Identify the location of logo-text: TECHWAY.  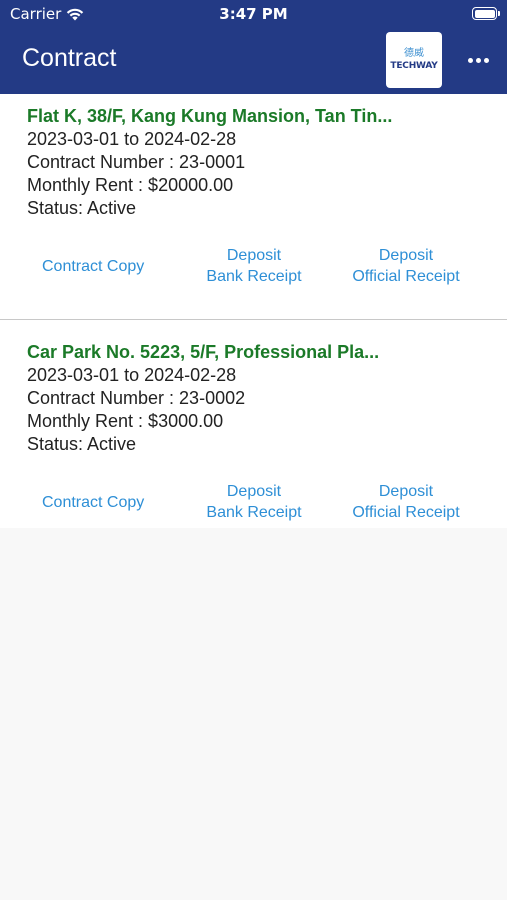
(414, 66).